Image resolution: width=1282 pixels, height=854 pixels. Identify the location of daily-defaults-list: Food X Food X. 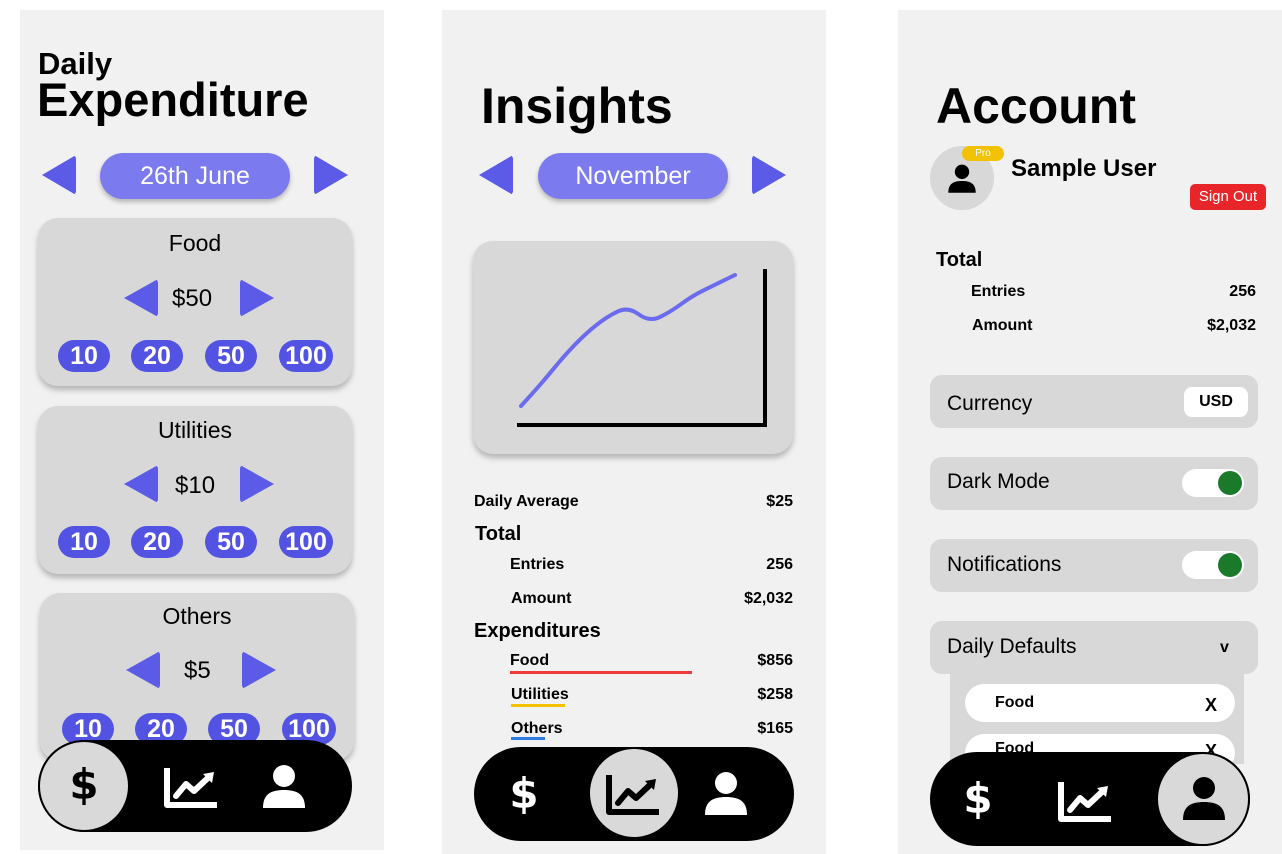
(1097, 723).